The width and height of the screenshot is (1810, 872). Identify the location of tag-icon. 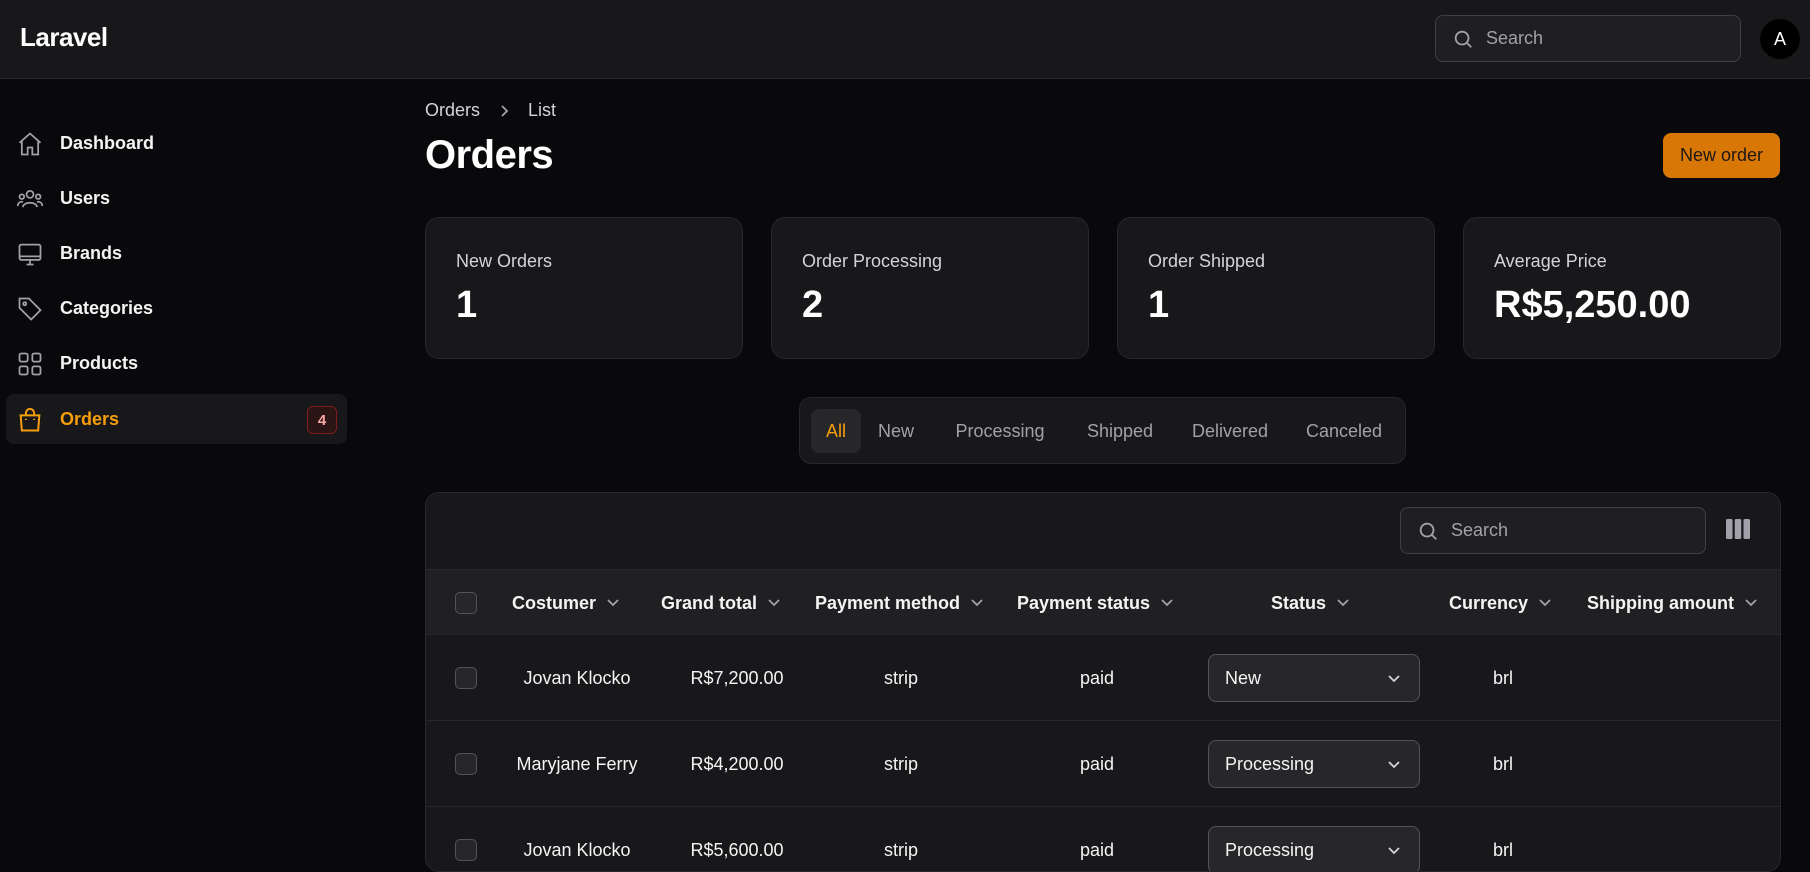
(30, 309).